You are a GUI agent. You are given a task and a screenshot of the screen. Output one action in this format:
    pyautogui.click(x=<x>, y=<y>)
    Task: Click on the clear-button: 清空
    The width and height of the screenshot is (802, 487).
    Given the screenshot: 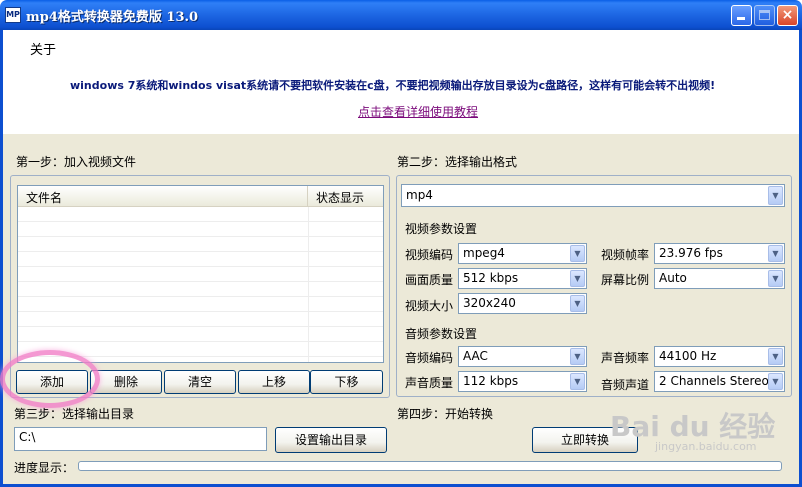 What is the action you would take?
    pyautogui.click(x=200, y=382)
    